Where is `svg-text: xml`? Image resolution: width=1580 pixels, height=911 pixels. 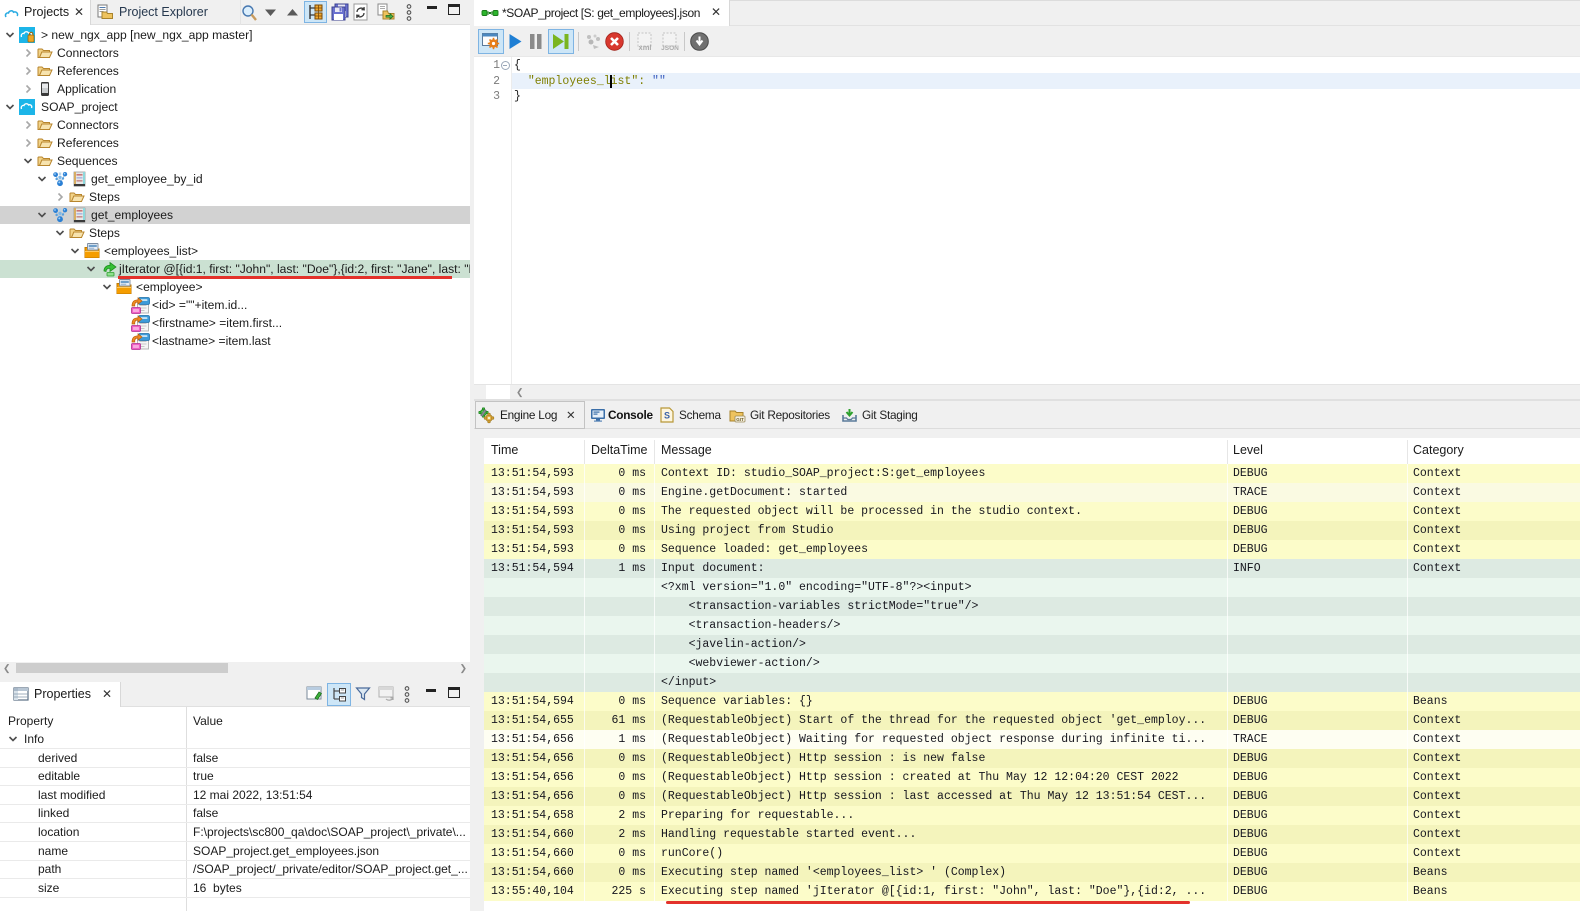 svg-text: xml is located at coordinates (645, 47).